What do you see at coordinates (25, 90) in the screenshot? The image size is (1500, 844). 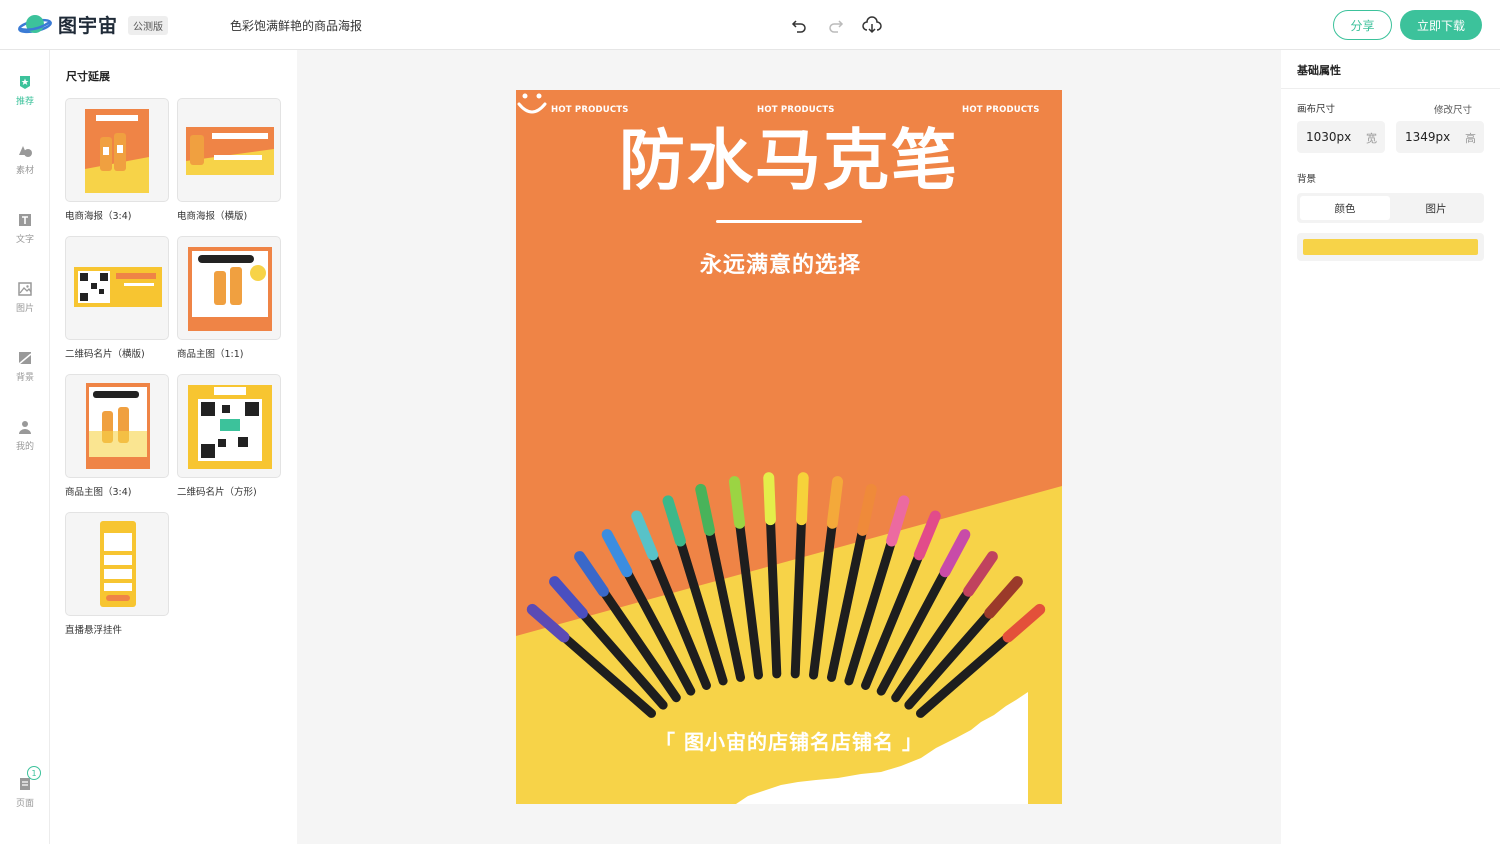 I see `nav-recommend: 推荐` at bounding box center [25, 90].